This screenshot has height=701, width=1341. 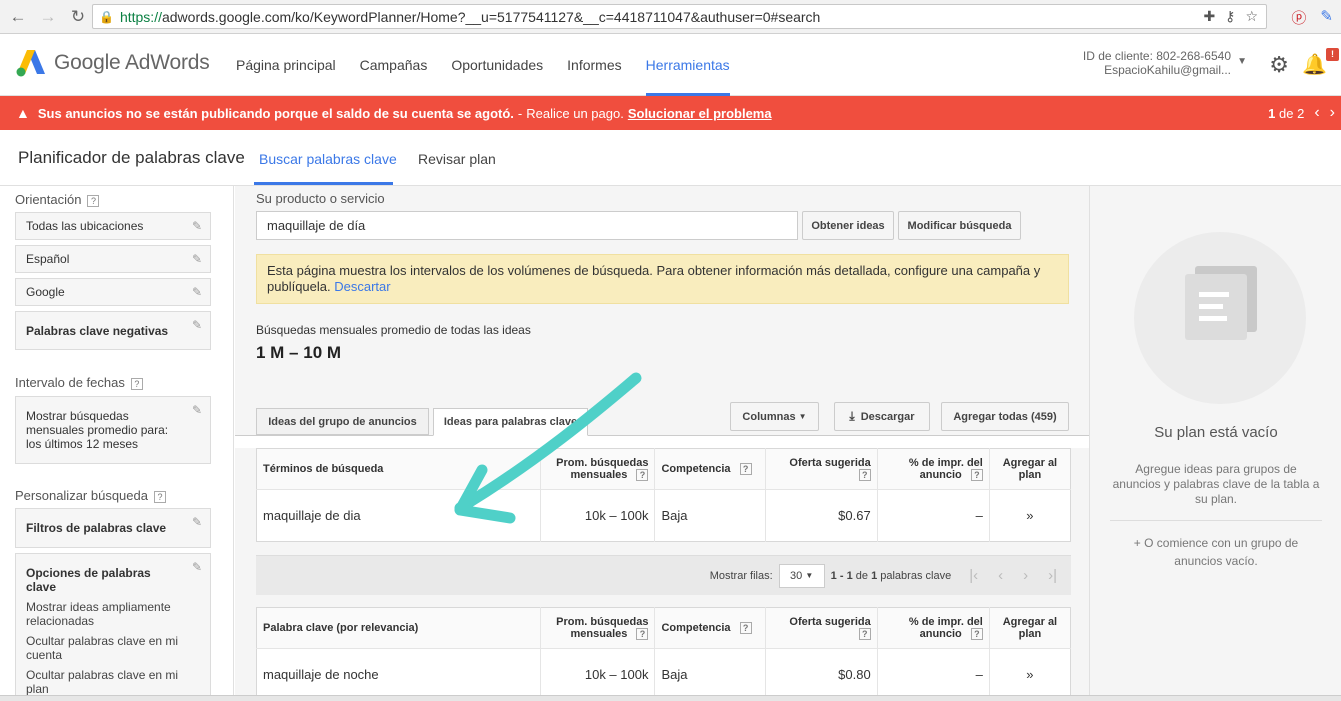 What do you see at coordinates (328, 159) in the screenshot?
I see `tab-search-keywords: Buscar palabras clave` at bounding box center [328, 159].